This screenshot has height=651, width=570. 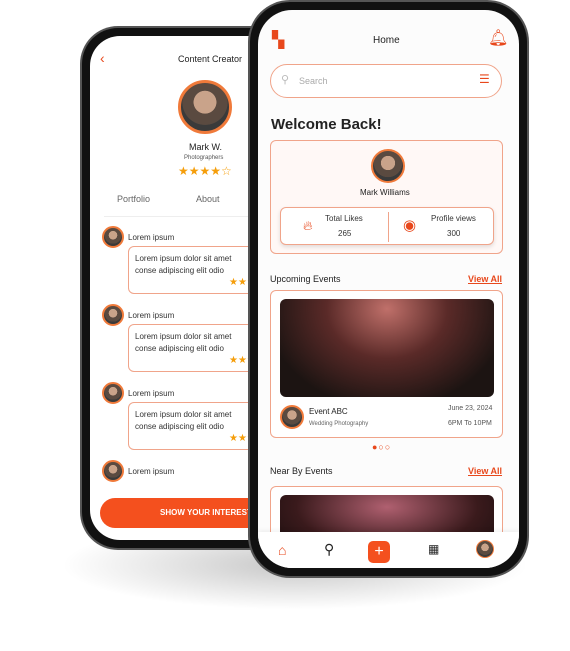 I want to click on tab-about: About, so click(x=208, y=199).